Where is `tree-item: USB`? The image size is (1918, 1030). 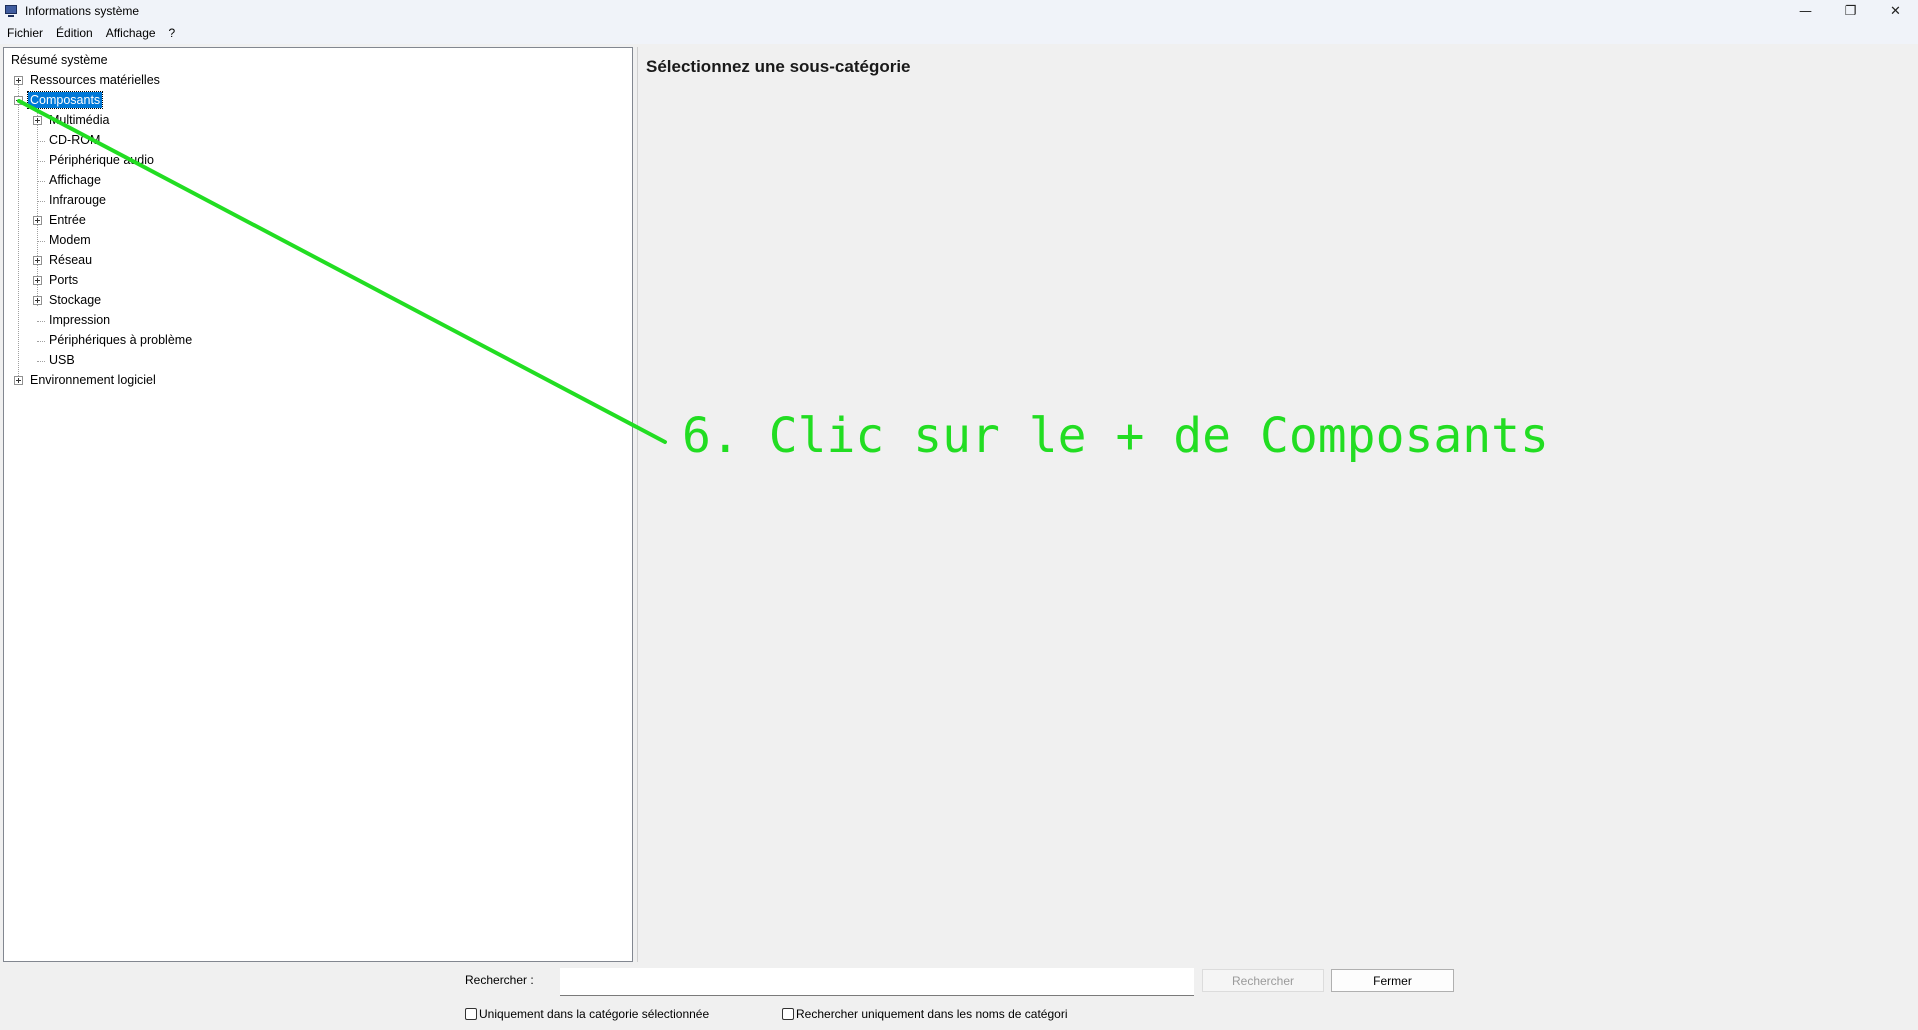 tree-item: USB is located at coordinates (62, 360).